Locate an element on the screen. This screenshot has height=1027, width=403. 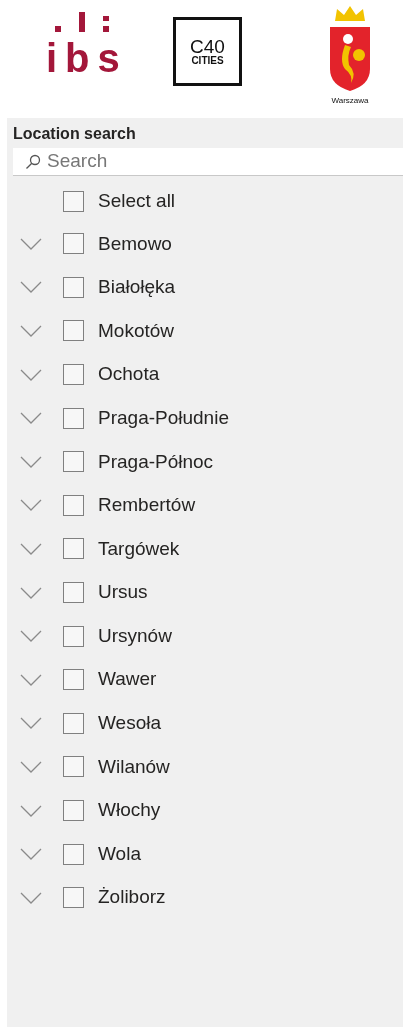
item-label: Mokotów is located at coordinates (136, 331).